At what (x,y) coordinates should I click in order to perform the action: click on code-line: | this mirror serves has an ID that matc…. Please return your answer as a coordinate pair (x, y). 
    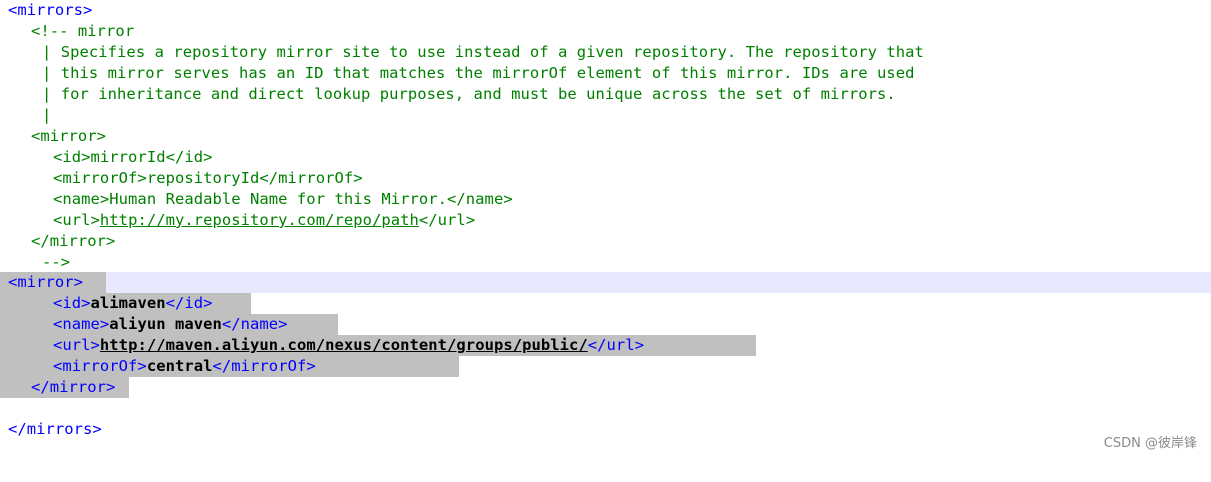
    Looking at the image, I should click on (605, 73).